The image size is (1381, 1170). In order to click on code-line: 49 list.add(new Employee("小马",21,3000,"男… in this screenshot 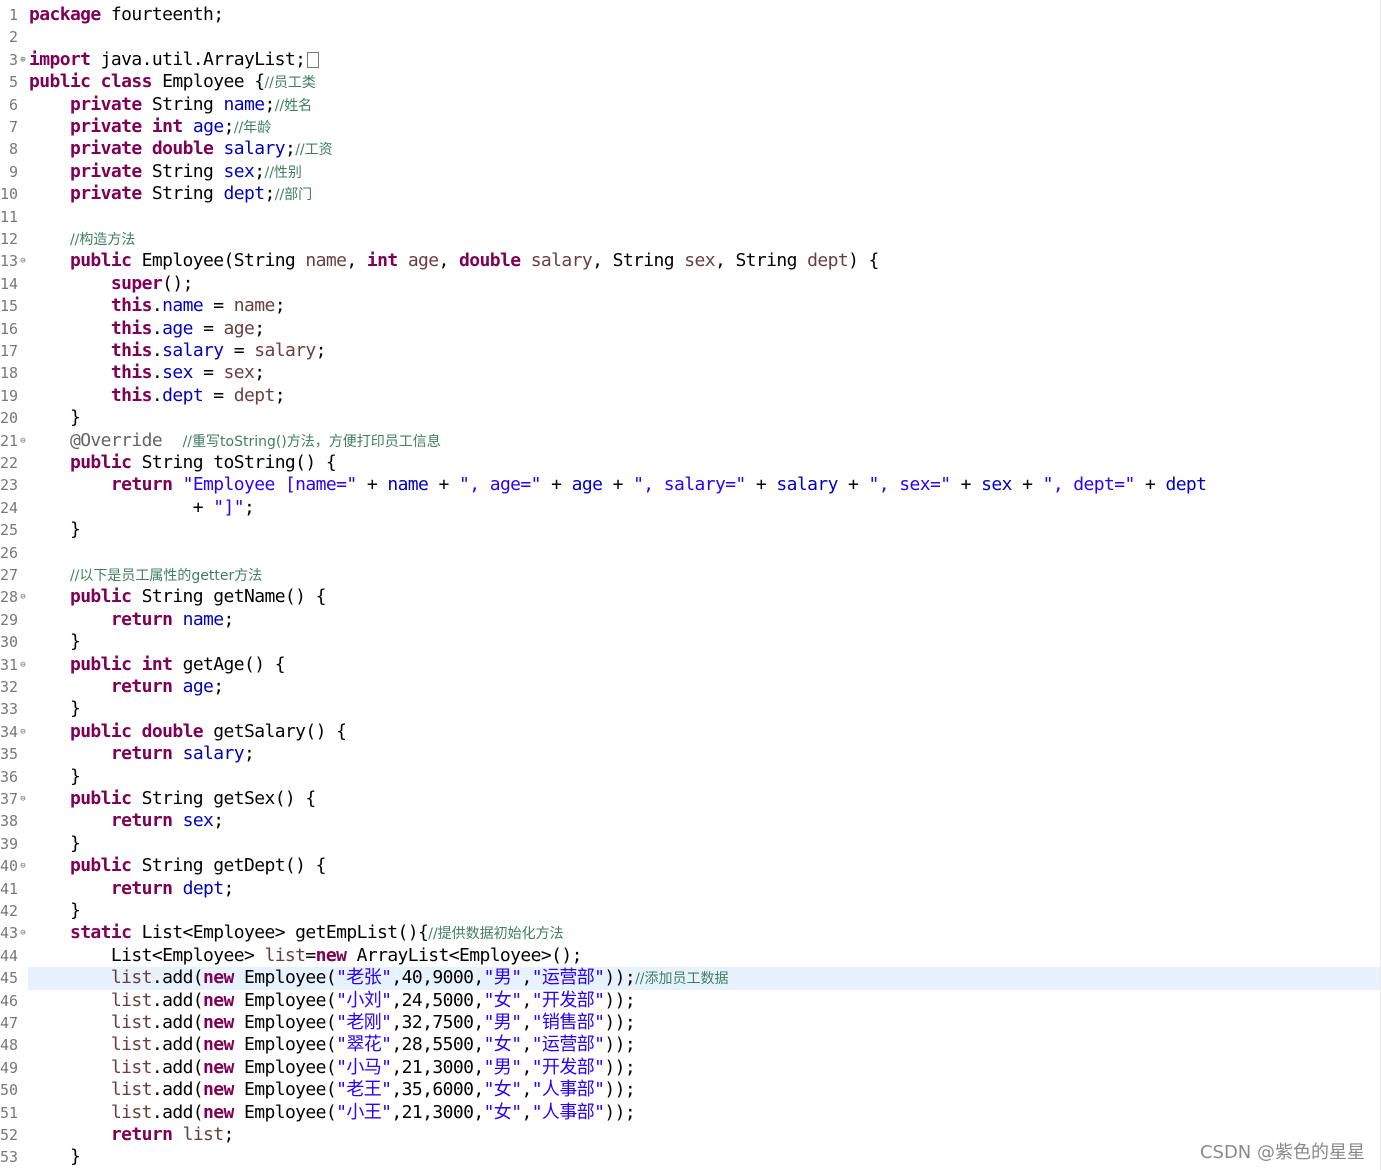, I will do `click(690, 1068)`.